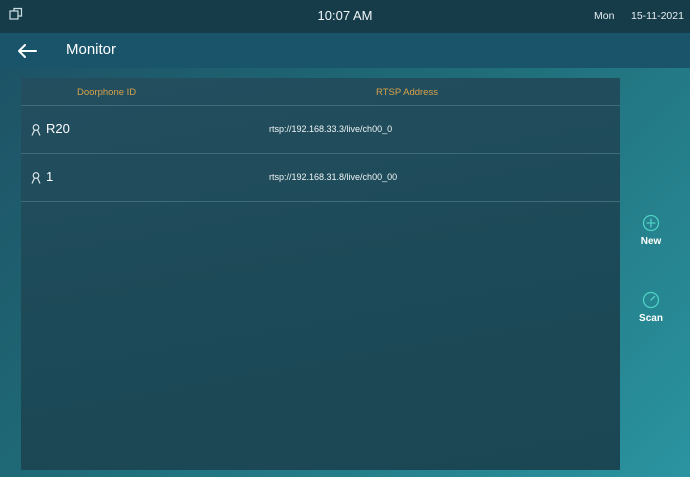  Describe the element at coordinates (107, 92) in the screenshot. I see `column-header-doorphone-id: Doorphone ID` at that location.